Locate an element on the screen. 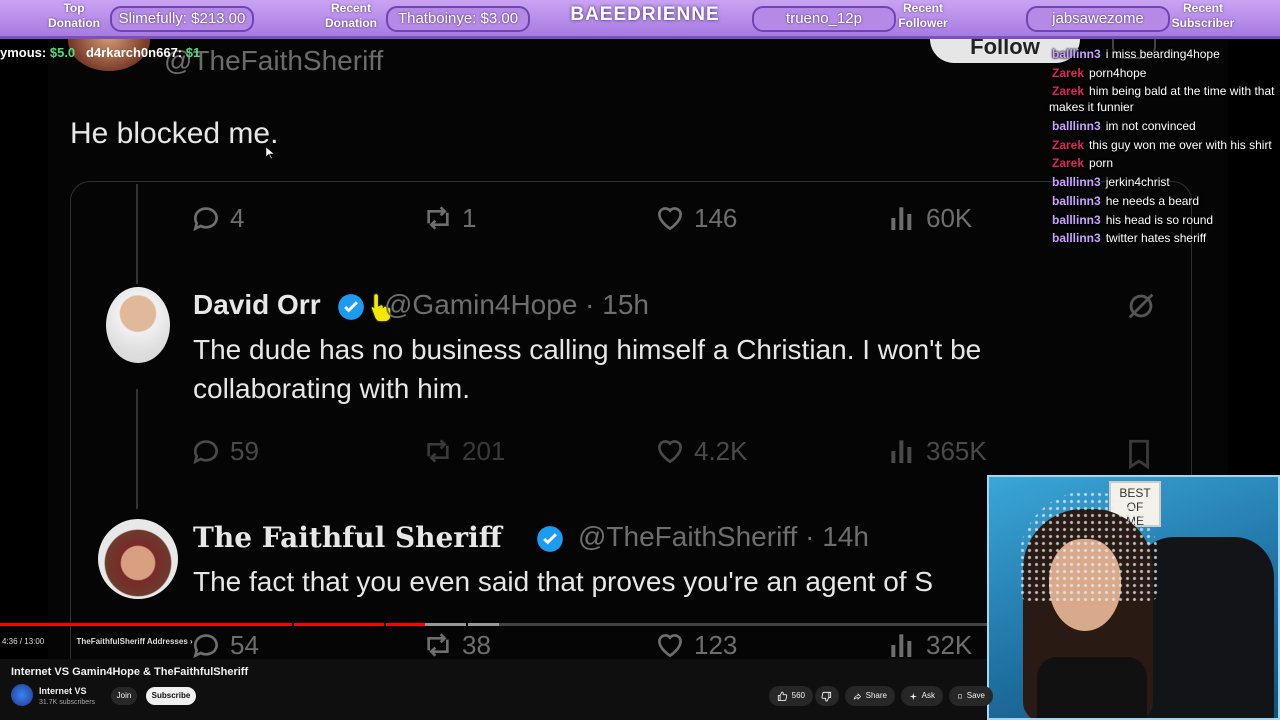 The image size is (1280, 720). like-button: 560 is located at coordinates (791, 696).